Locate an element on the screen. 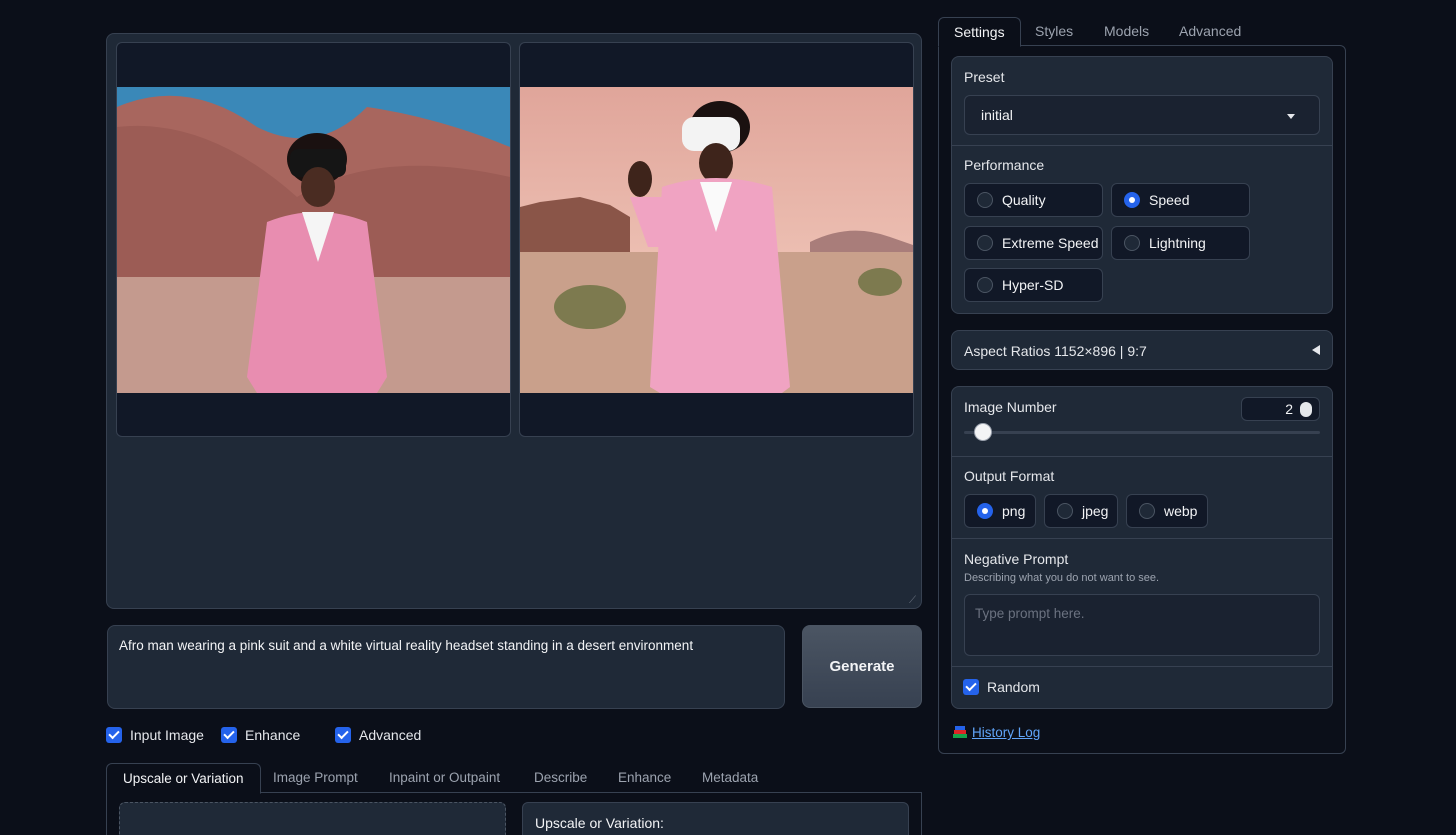 The width and height of the screenshot is (1456, 835). radio-lightning: Lightning is located at coordinates (1180, 243).